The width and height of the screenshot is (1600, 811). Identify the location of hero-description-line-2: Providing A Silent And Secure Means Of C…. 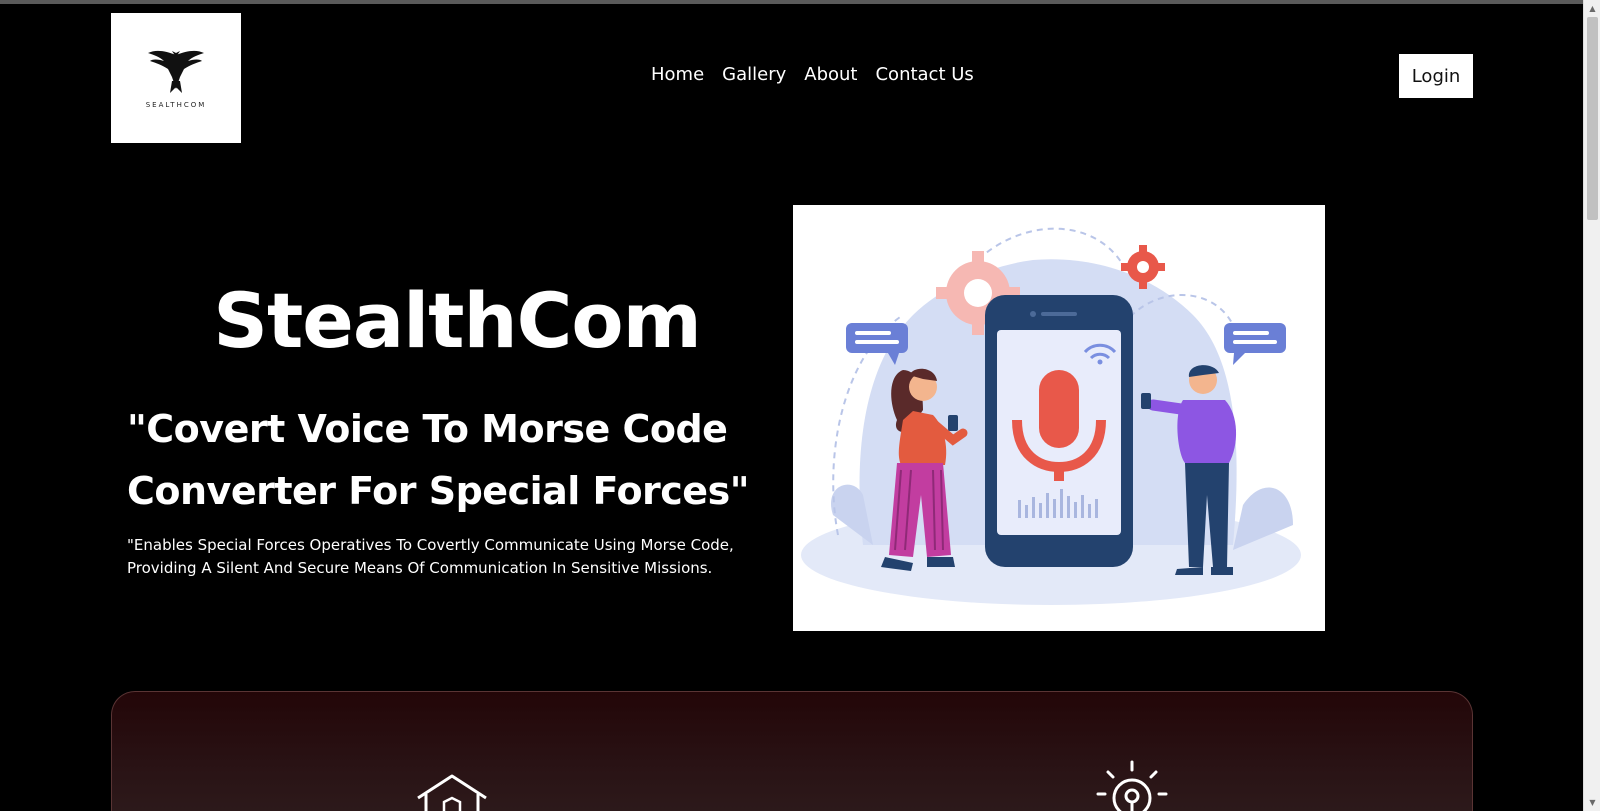
(420, 568).